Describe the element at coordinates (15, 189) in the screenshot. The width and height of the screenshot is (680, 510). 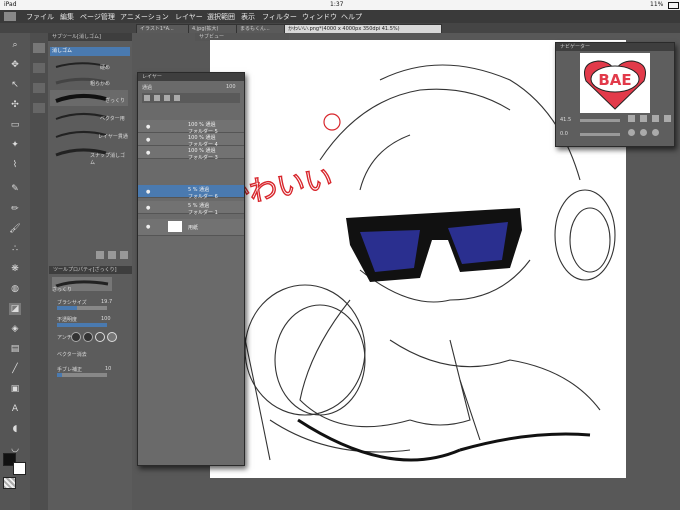
I see `pen-tool-icon: ✎` at that location.